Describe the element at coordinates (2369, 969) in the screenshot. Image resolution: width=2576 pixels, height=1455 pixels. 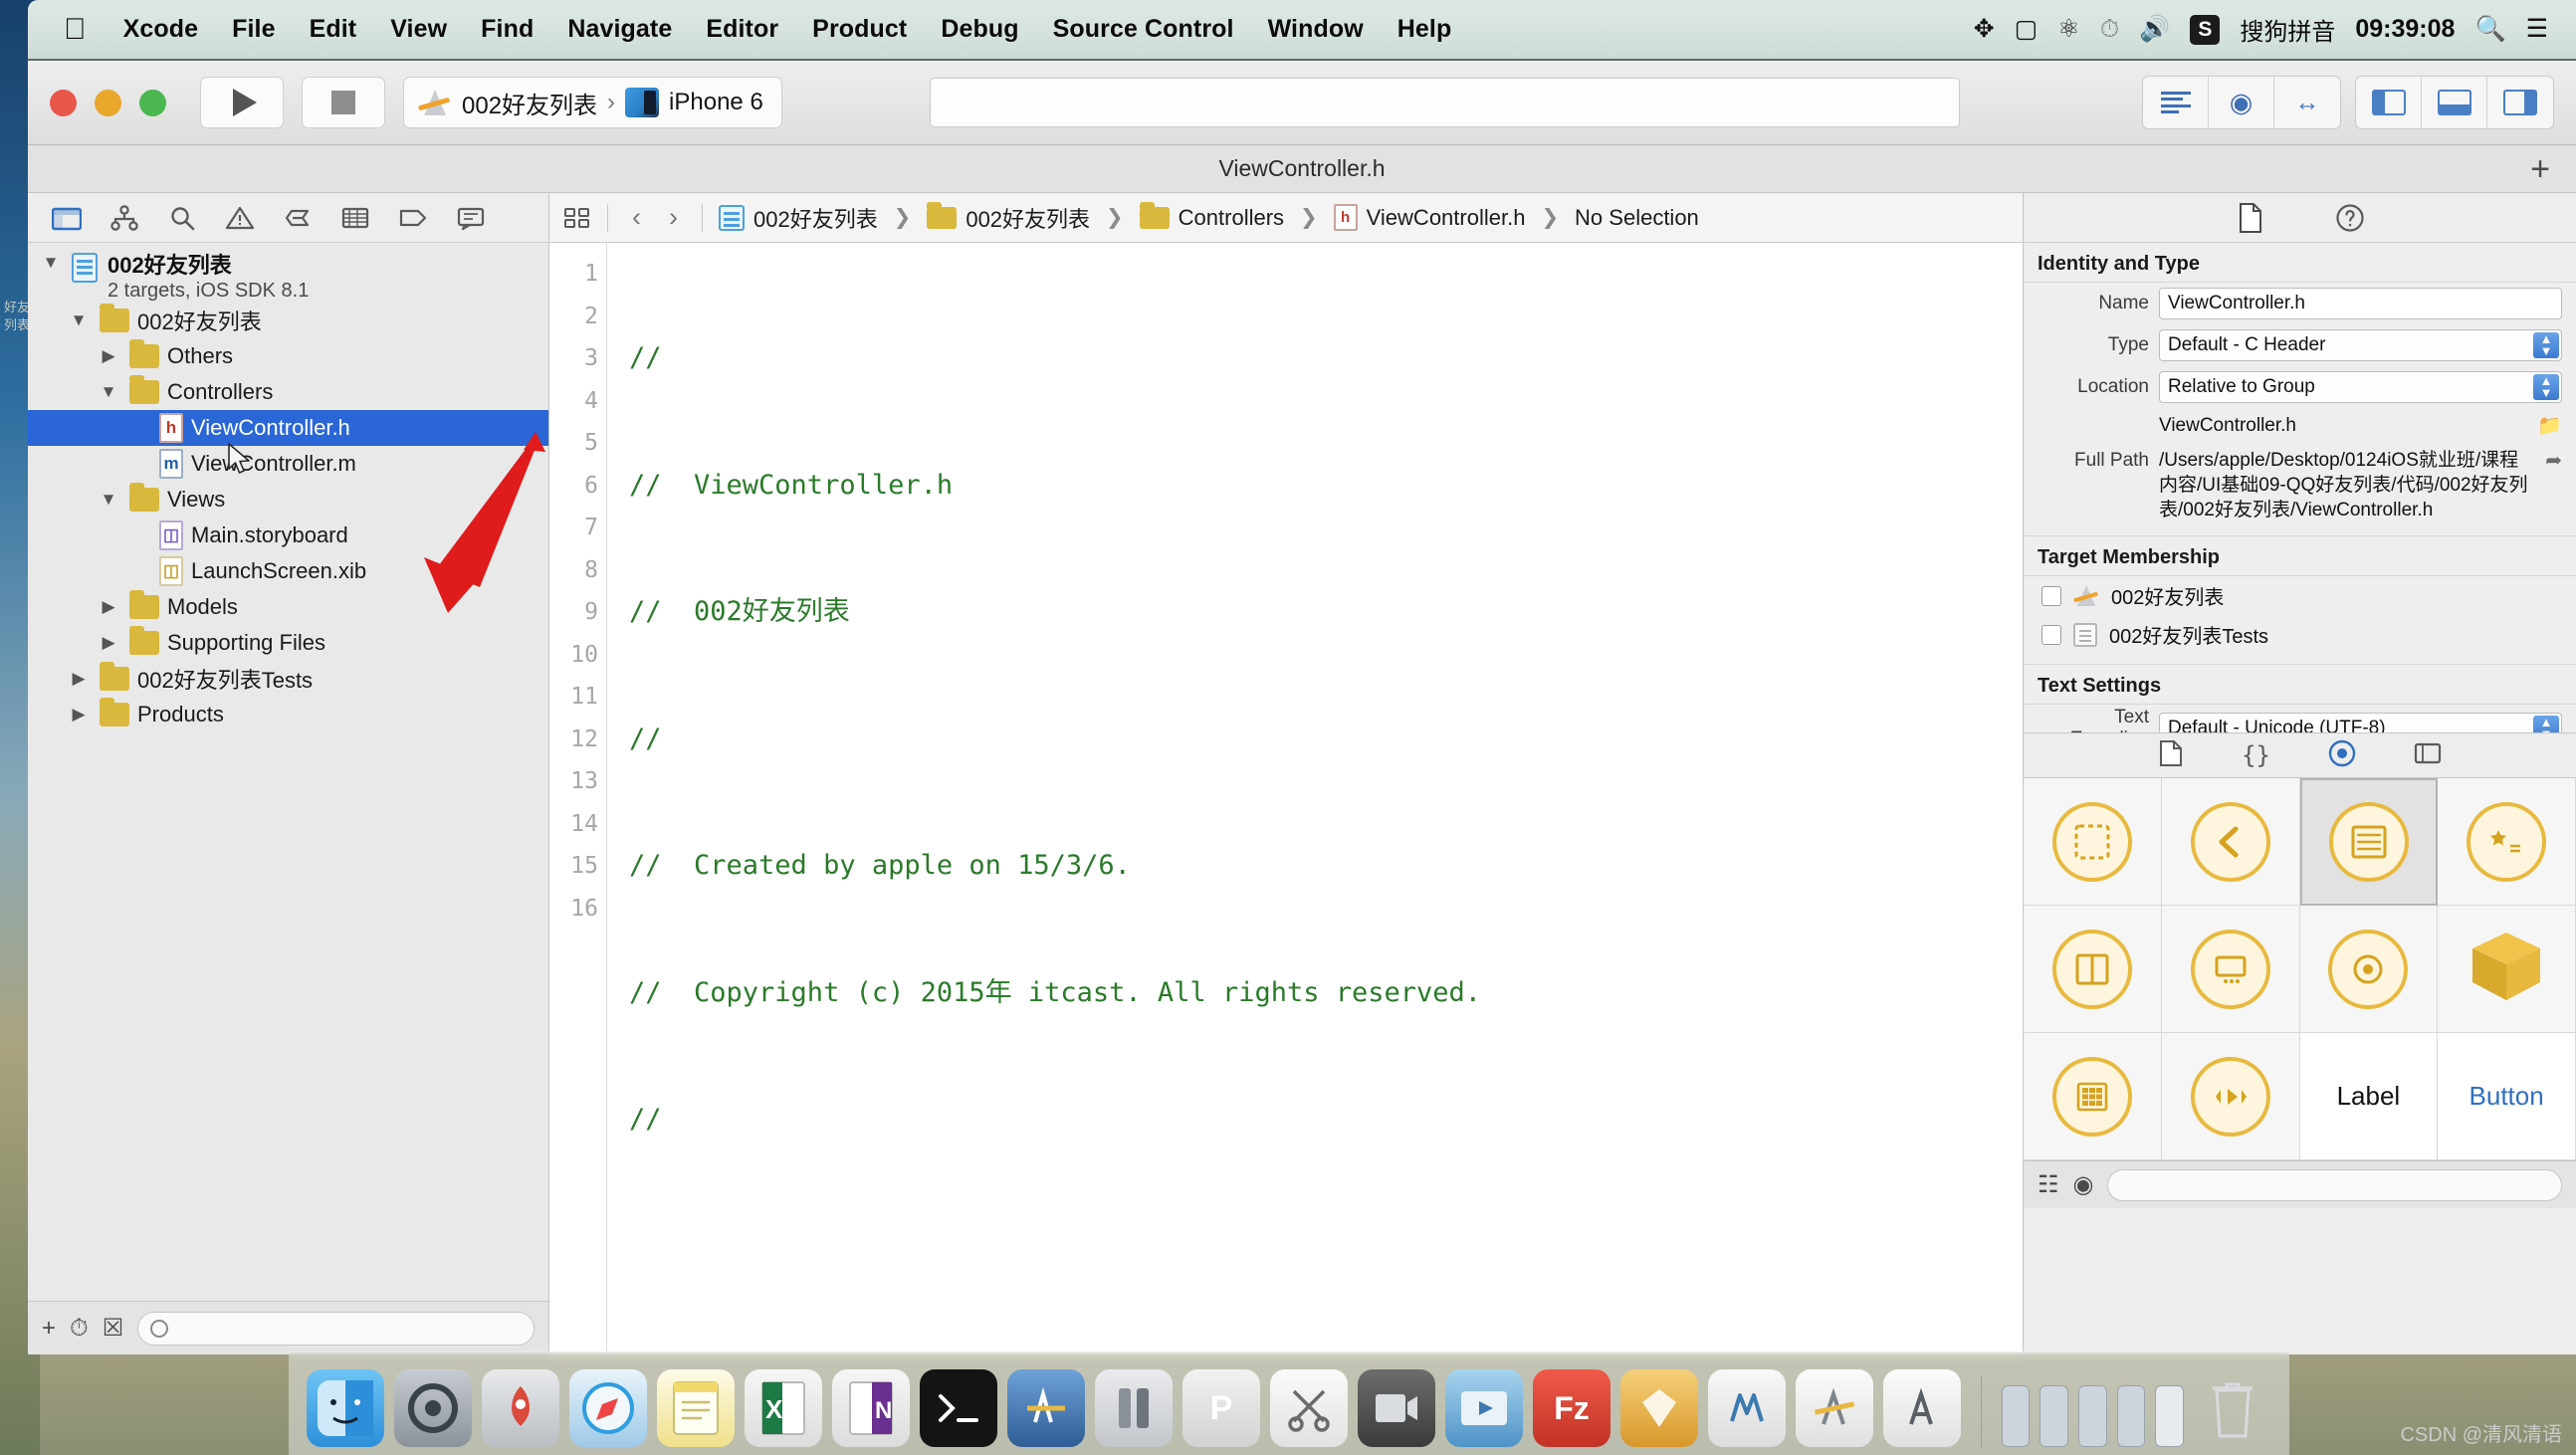
I see `library-item-glkit-view-controller` at that location.